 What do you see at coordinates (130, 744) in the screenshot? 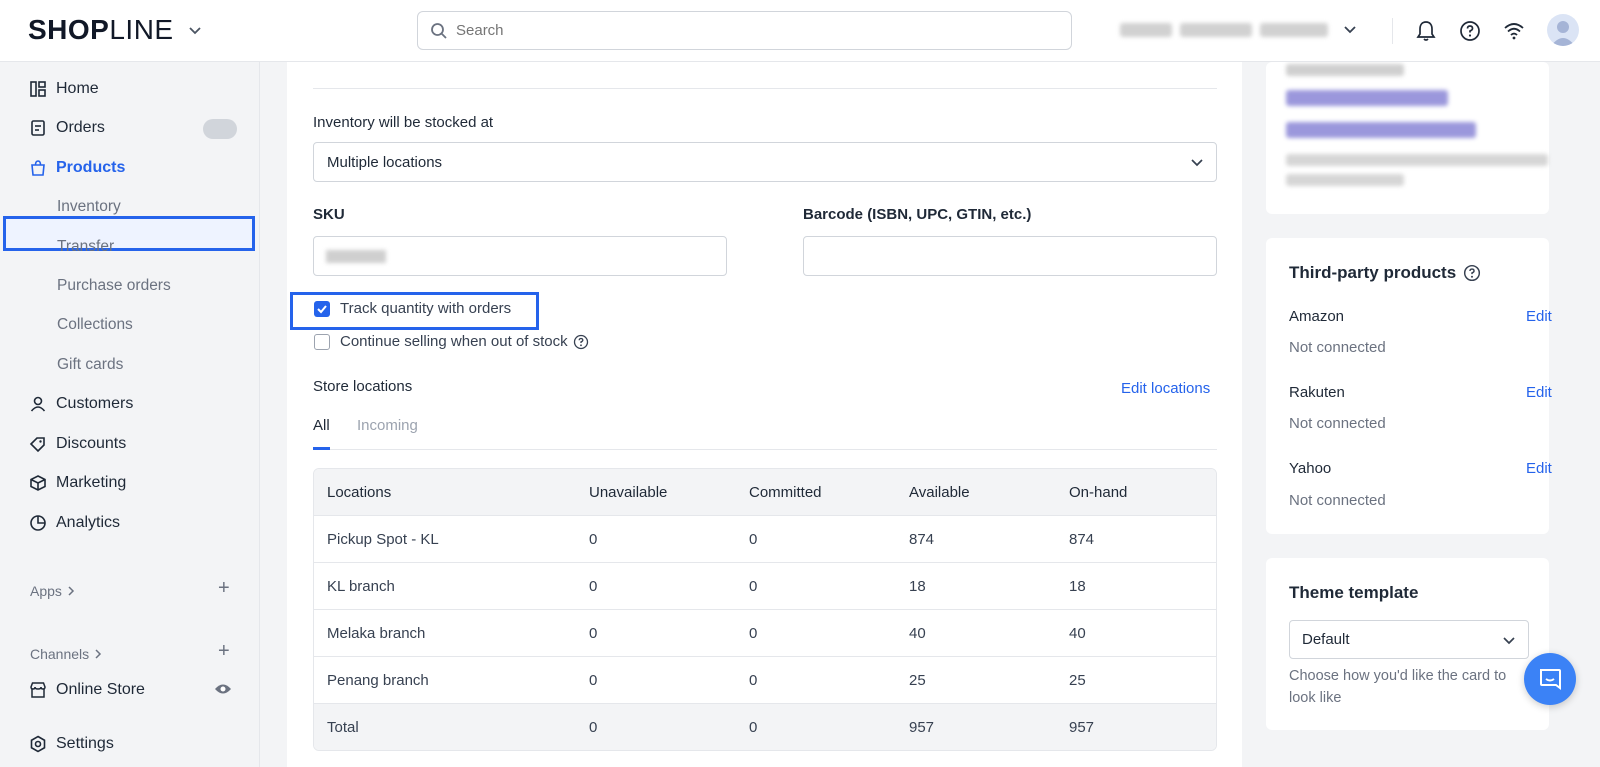
I see `sidebar-item-settings: Settings` at bounding box center [130, 744].